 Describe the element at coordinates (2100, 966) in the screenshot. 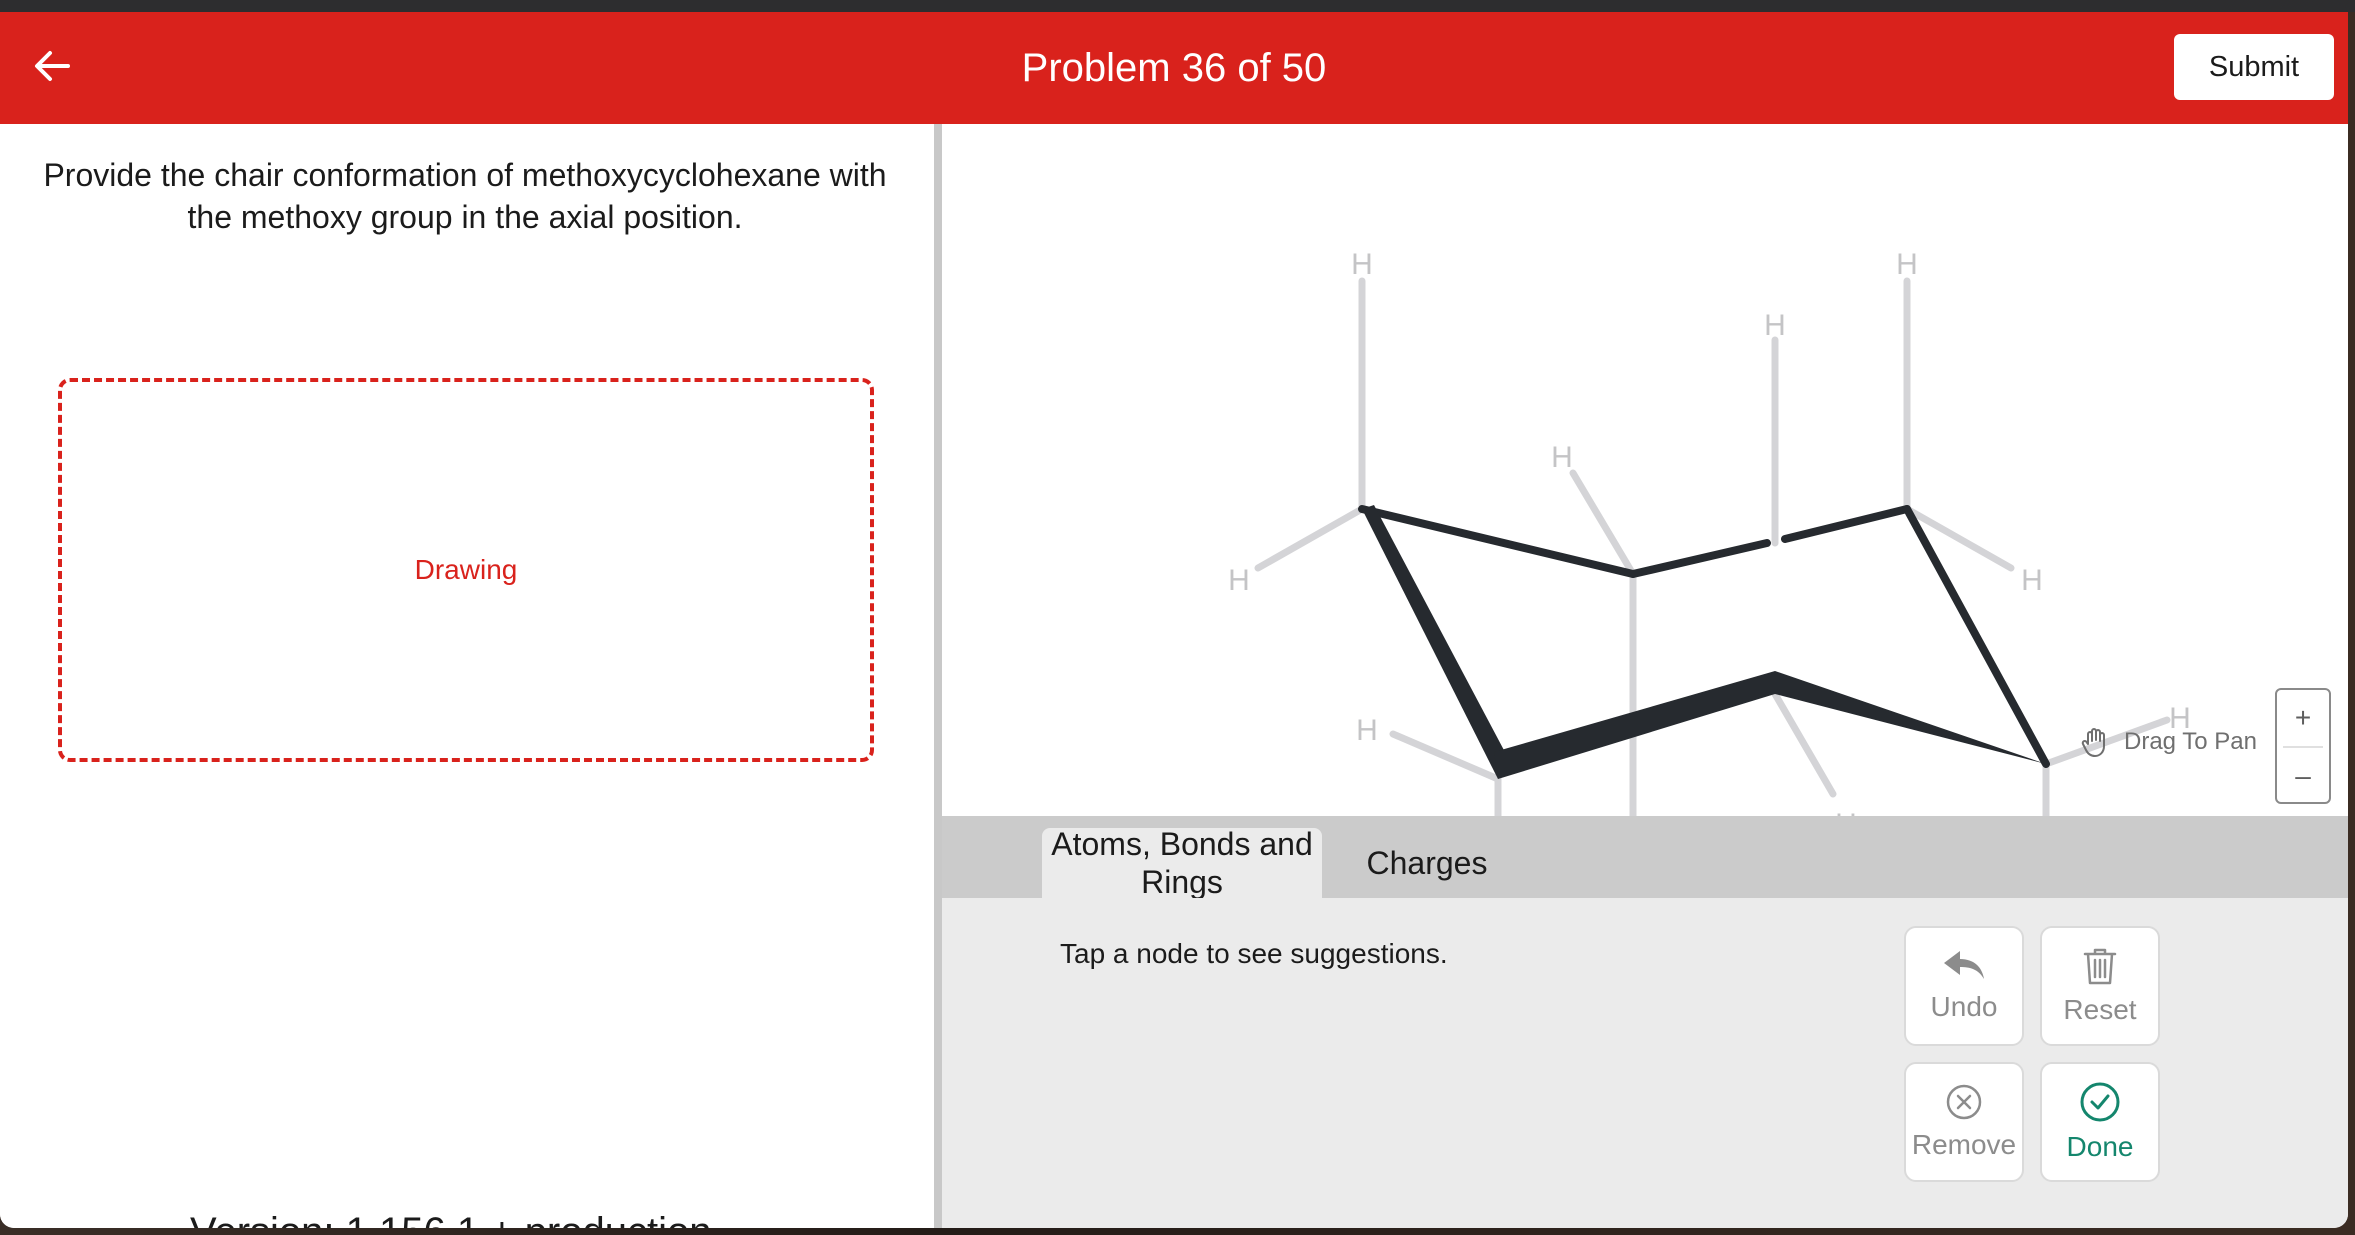

I see `trash-icon` at that location.